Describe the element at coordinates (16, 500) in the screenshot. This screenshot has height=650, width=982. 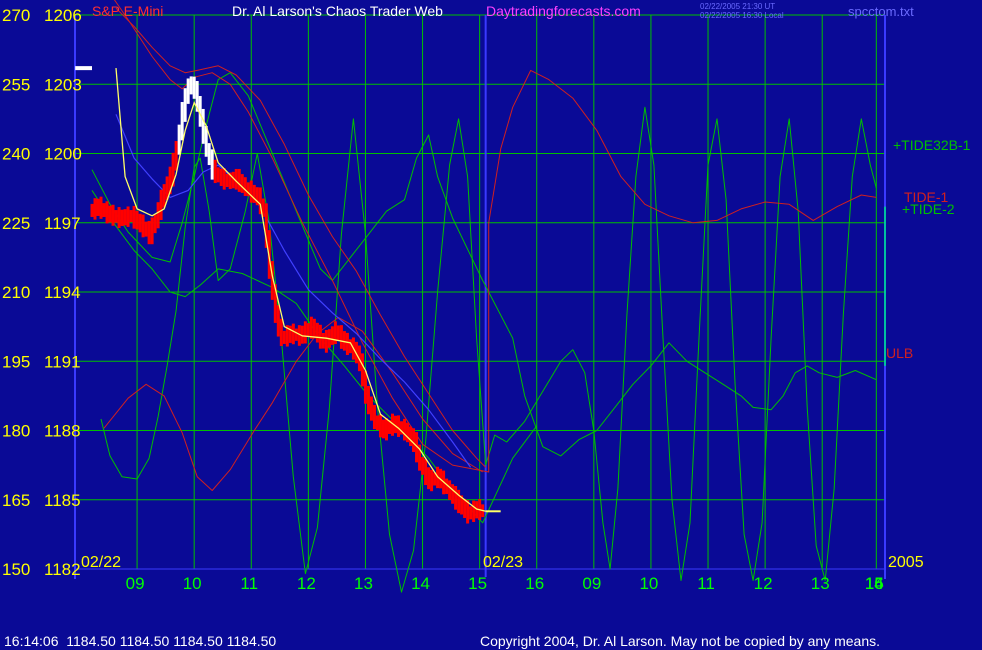
I see `tick-label-tide: 165` at that location.